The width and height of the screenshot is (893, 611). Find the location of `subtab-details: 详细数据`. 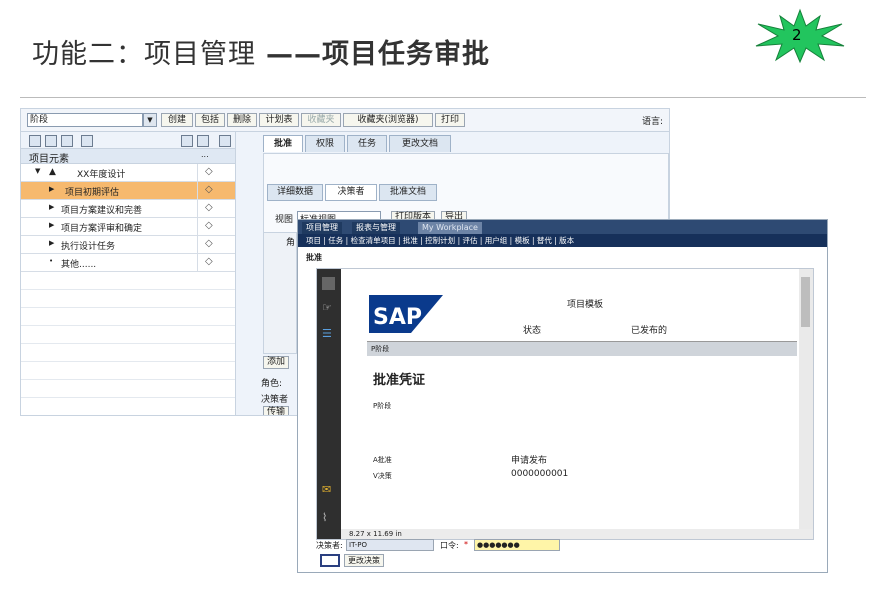

subtab-details: 详细数据 is located at coordinates (295, 192).